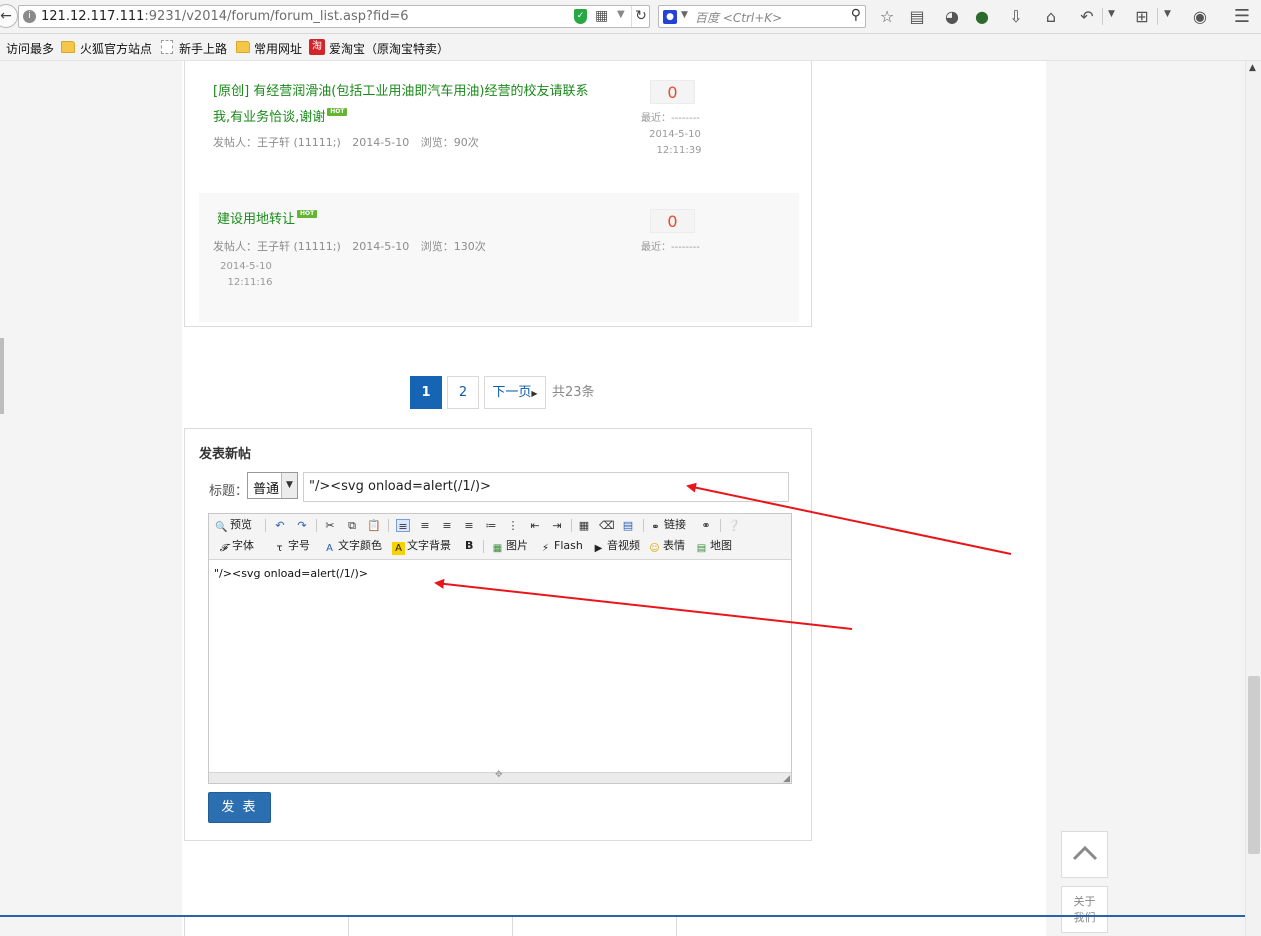 The image size is (1261, 936). I want to click on flash-label: Flash, so click(568, 545).